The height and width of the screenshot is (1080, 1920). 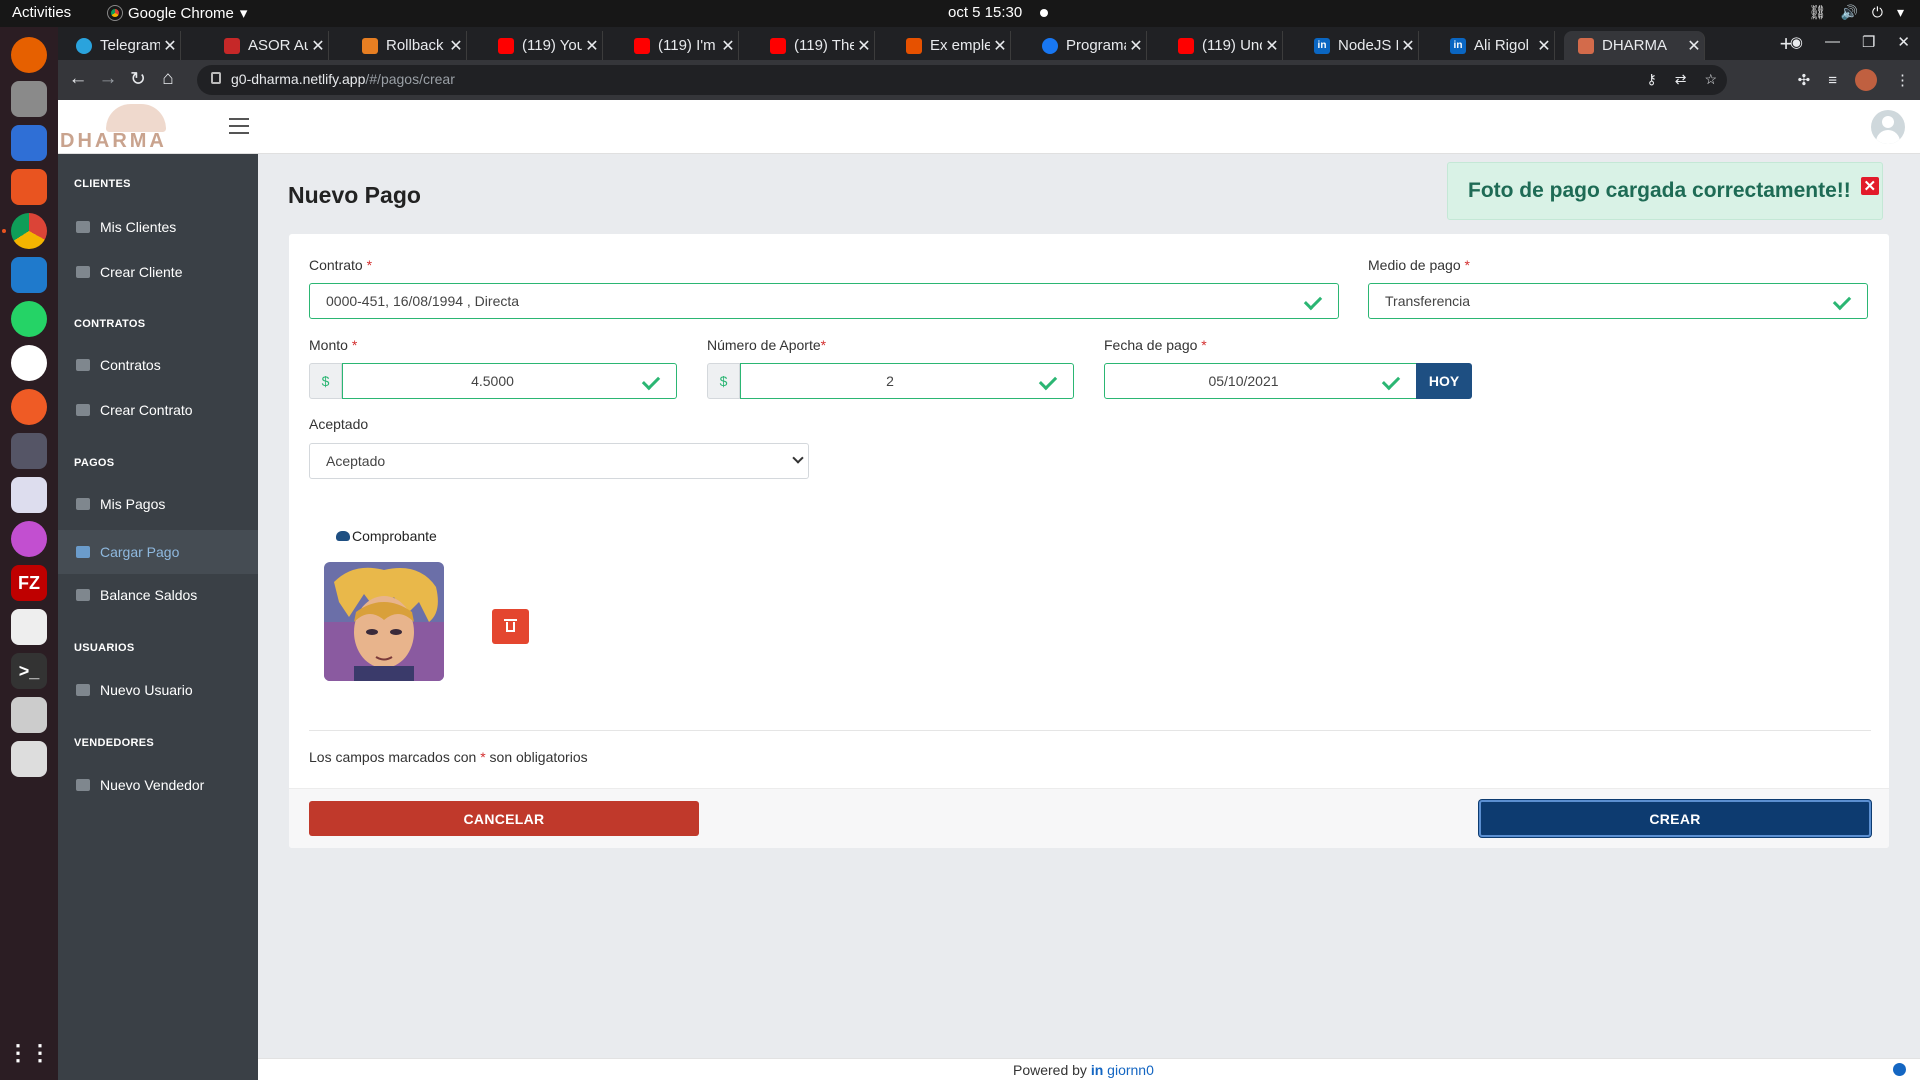 What do you see at coordinates (135, 127) in the screenshot?
I see `app-logo: DHARMA` at bounding box center [135, 127].